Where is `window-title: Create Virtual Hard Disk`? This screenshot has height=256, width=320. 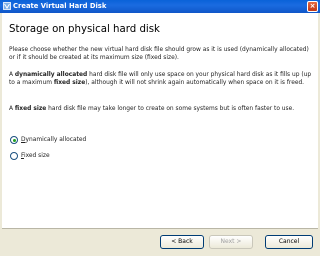
window-title: Create Virtual Hard Disk is located at coordinates (60, 6).